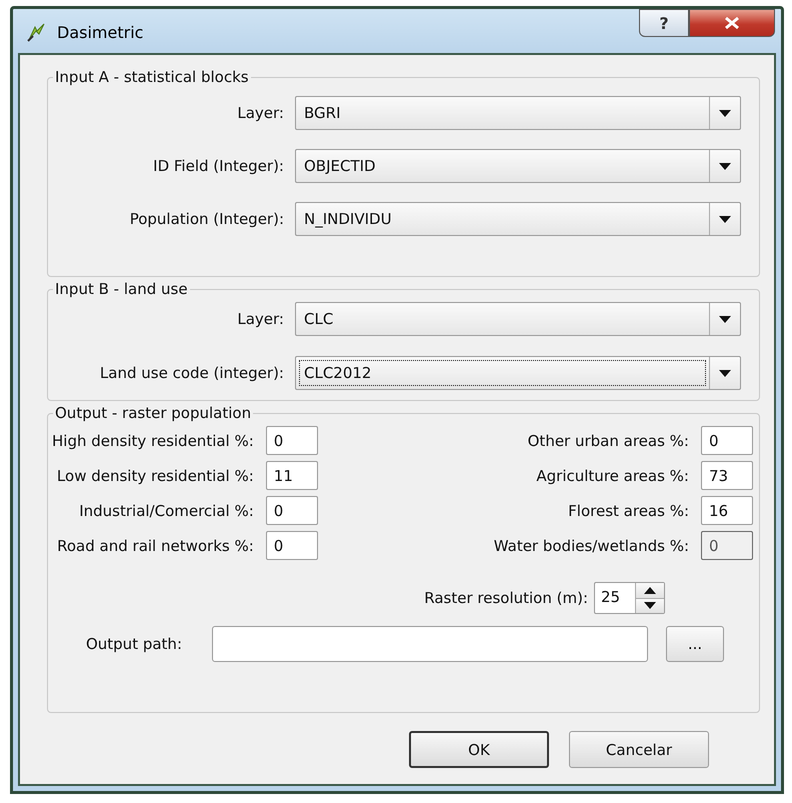 The height and width of the screenshot is (803, 792). Describe the element at coordinates (100, 32) in the screenshot. I see `window-title: Dasimetric` at that location.